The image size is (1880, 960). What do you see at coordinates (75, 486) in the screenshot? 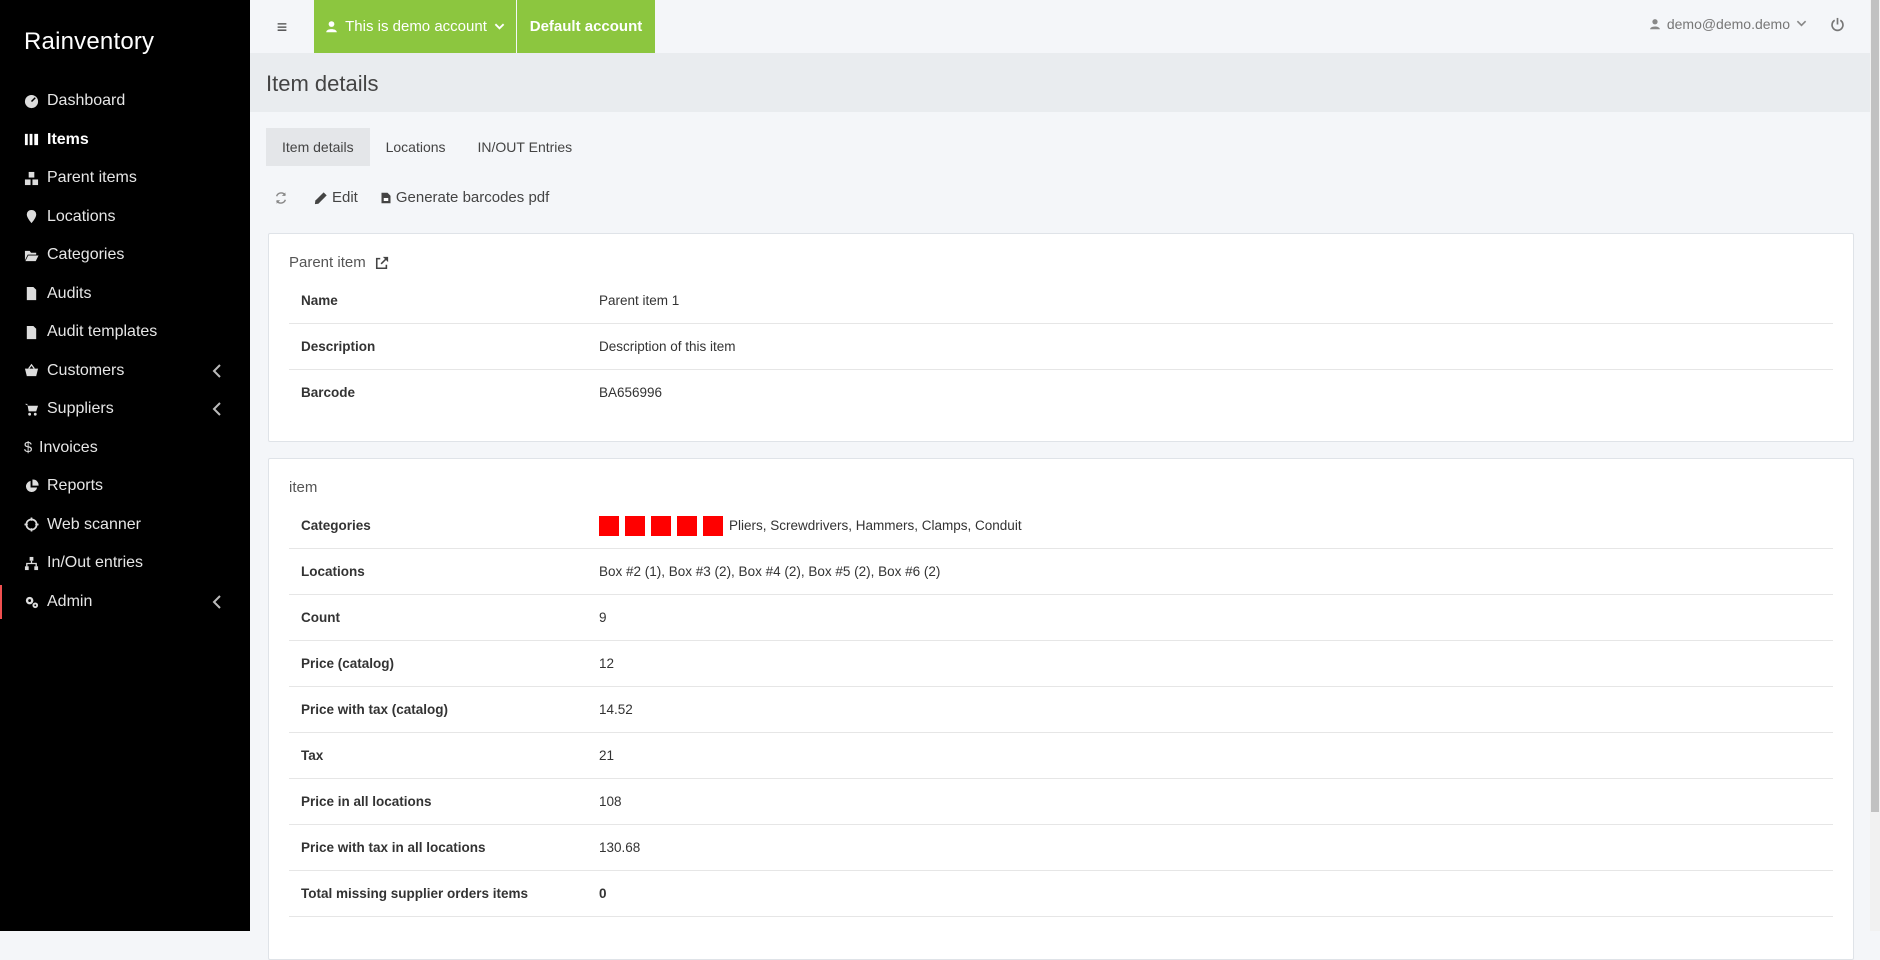
I see `sidebar-item-label: Reports` at bounding box center [75, 486].